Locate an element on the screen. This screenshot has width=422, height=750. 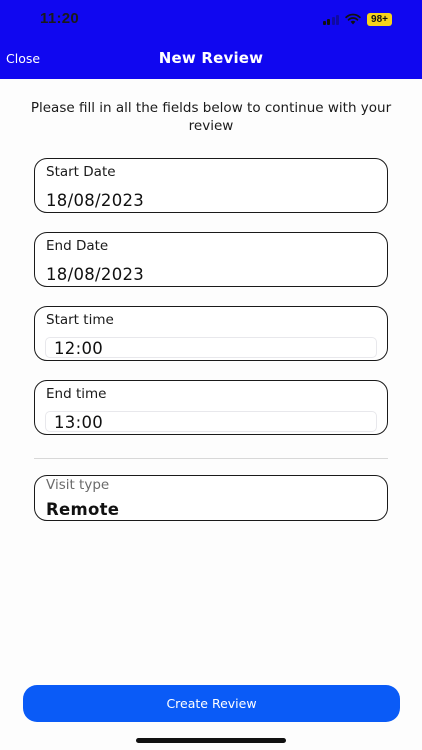
end-time-label: End time is located at coordinates (76, 394).